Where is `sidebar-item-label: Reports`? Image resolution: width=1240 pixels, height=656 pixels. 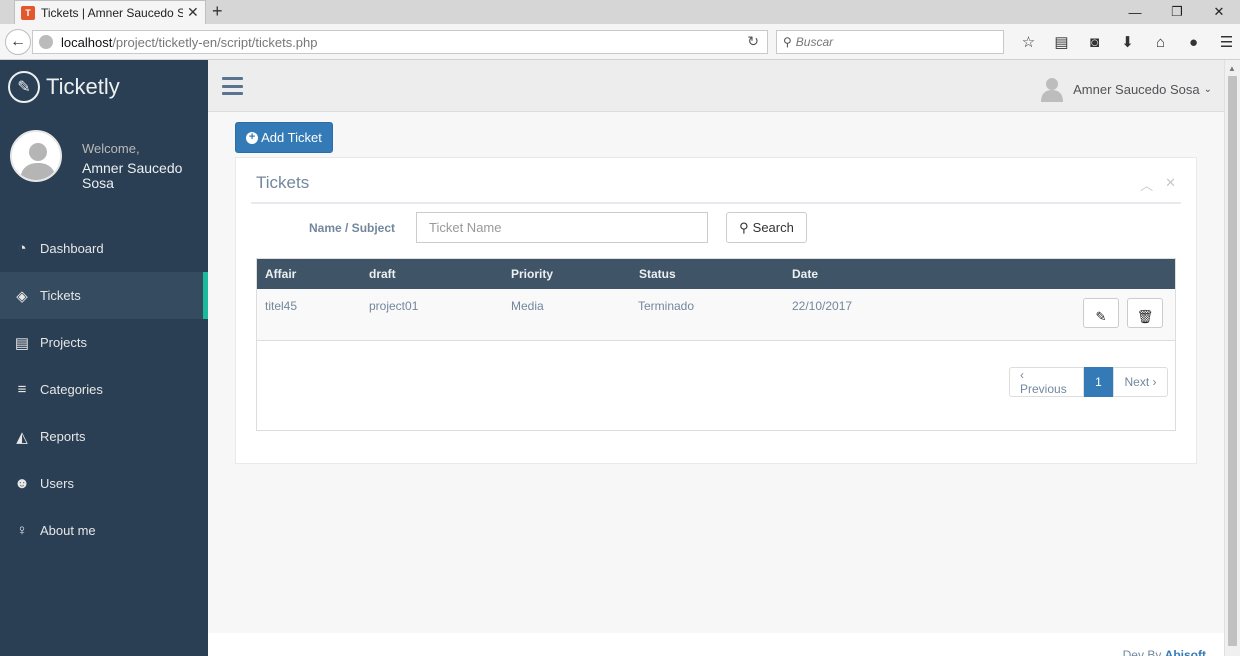
sidebar-item-label: Reports is located at coordinates (63, 436).